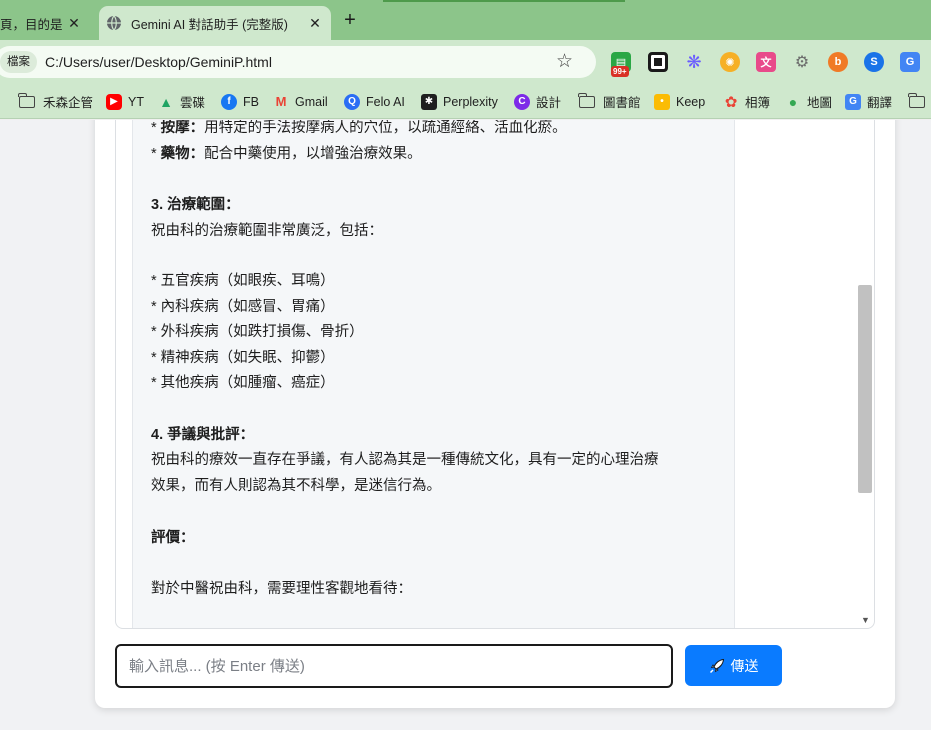 This screenshot has width=931, height=730. I want to click on scroll-down-arrow-icon: ▼, so click(865, 620).